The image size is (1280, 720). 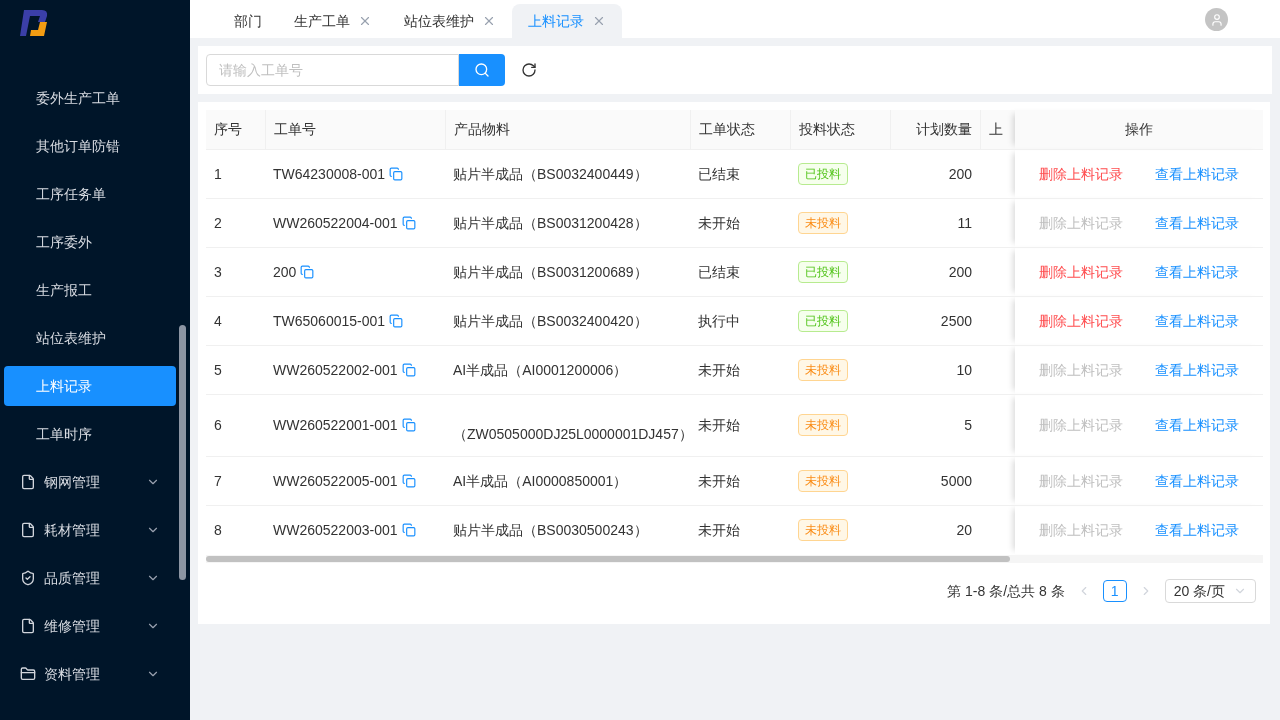 I want to click on sidebar-item: 其他订单防错, so click(x=90, y=146).